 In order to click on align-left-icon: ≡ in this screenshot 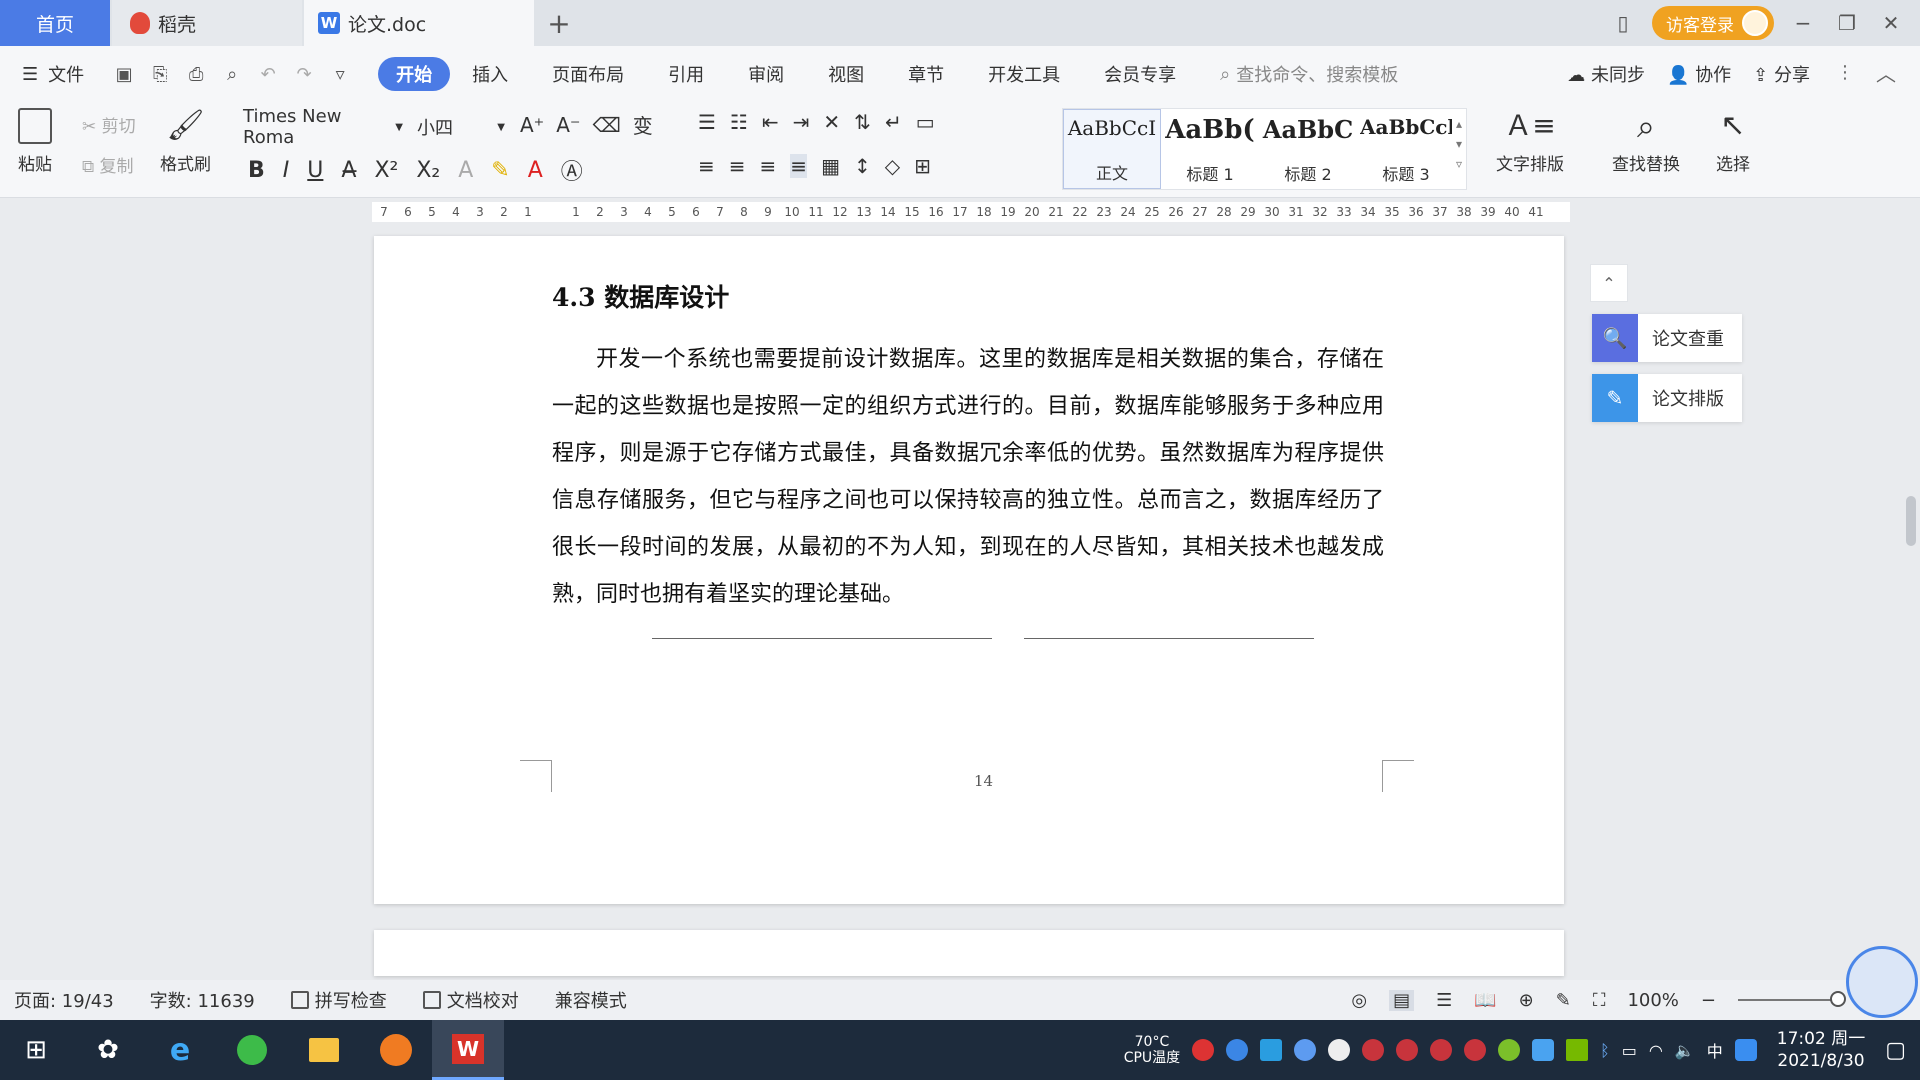, I will do `click(706, 166)`.